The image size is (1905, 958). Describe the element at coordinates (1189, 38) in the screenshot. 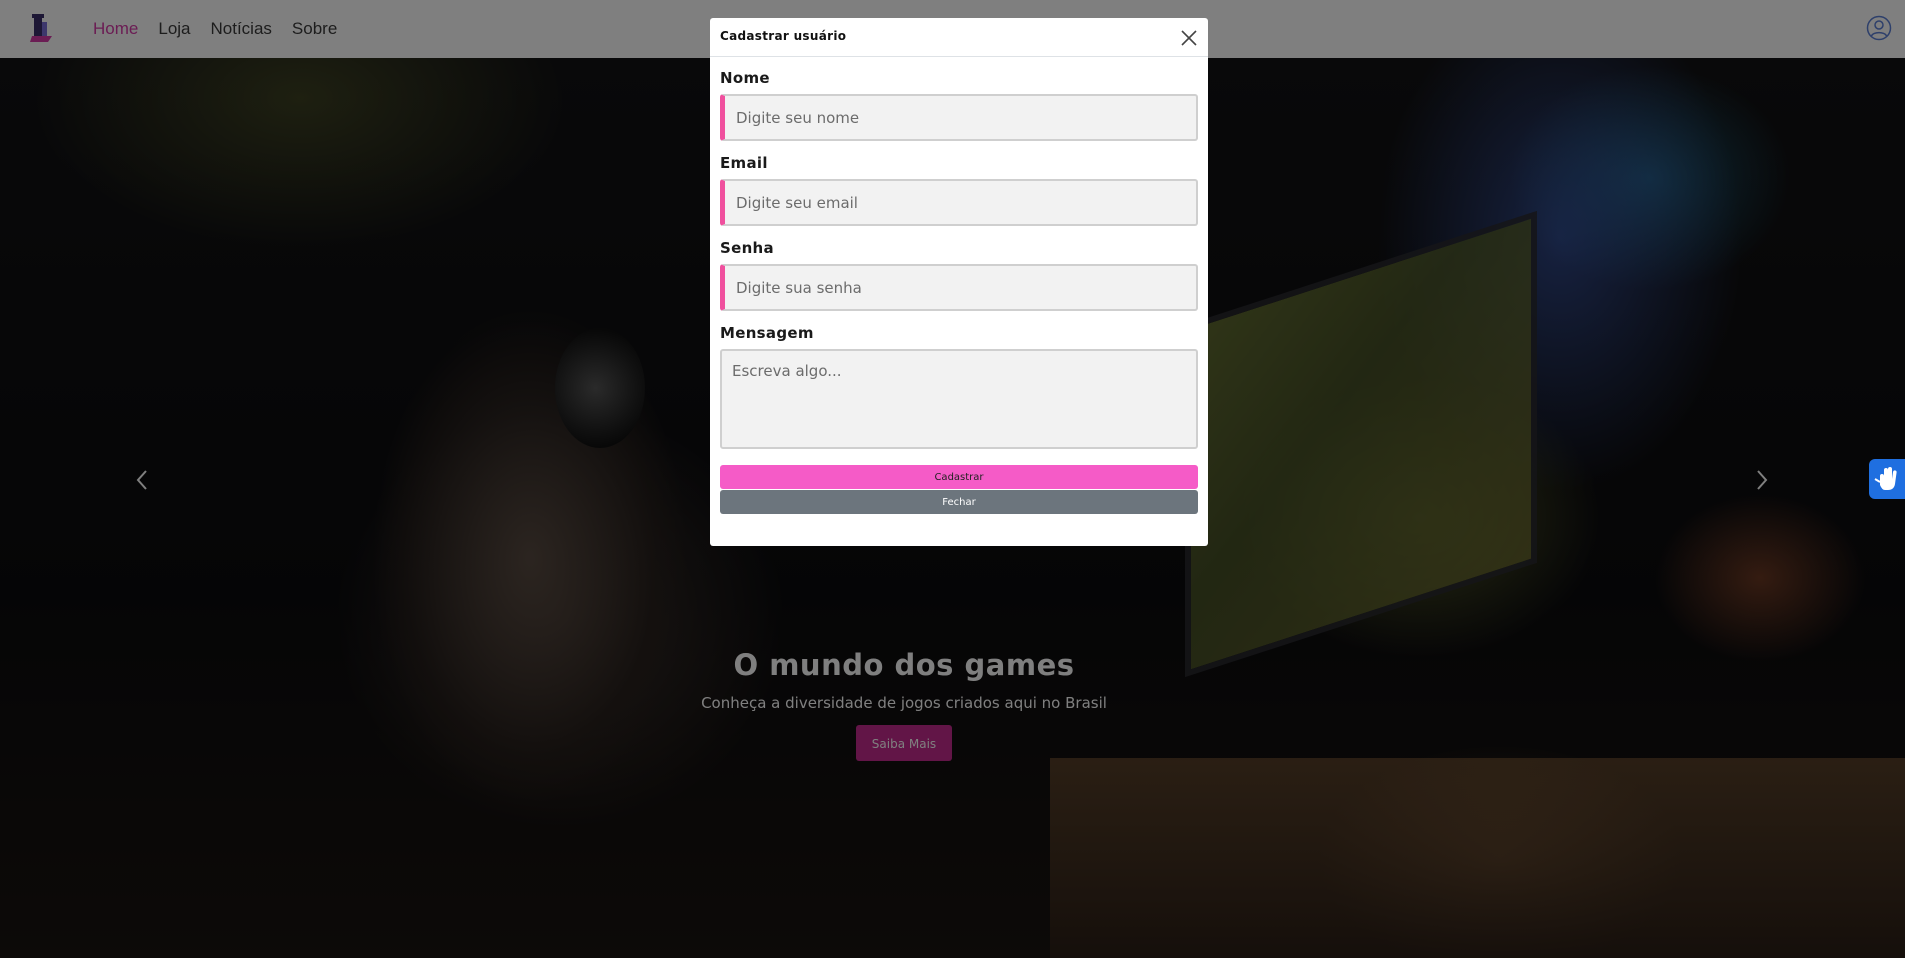

I see `close-icon` at that location.